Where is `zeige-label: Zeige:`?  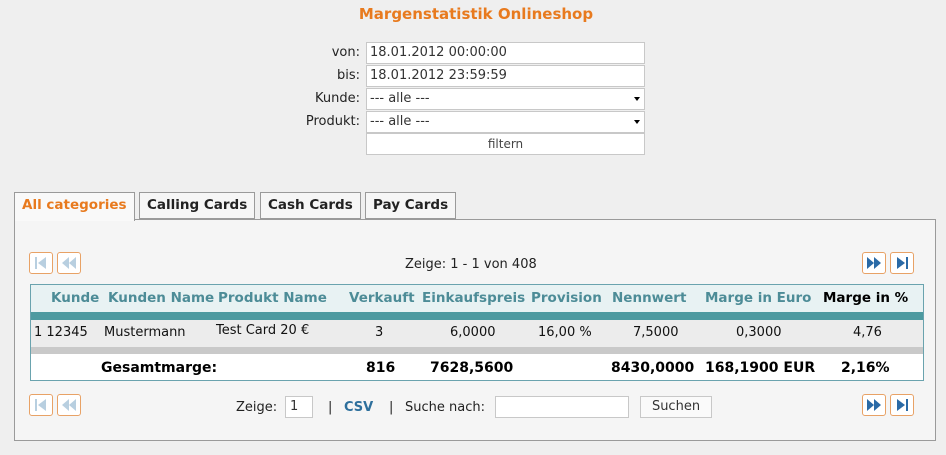 zeige-label: Zeige: is located at coordinates (257, 407).